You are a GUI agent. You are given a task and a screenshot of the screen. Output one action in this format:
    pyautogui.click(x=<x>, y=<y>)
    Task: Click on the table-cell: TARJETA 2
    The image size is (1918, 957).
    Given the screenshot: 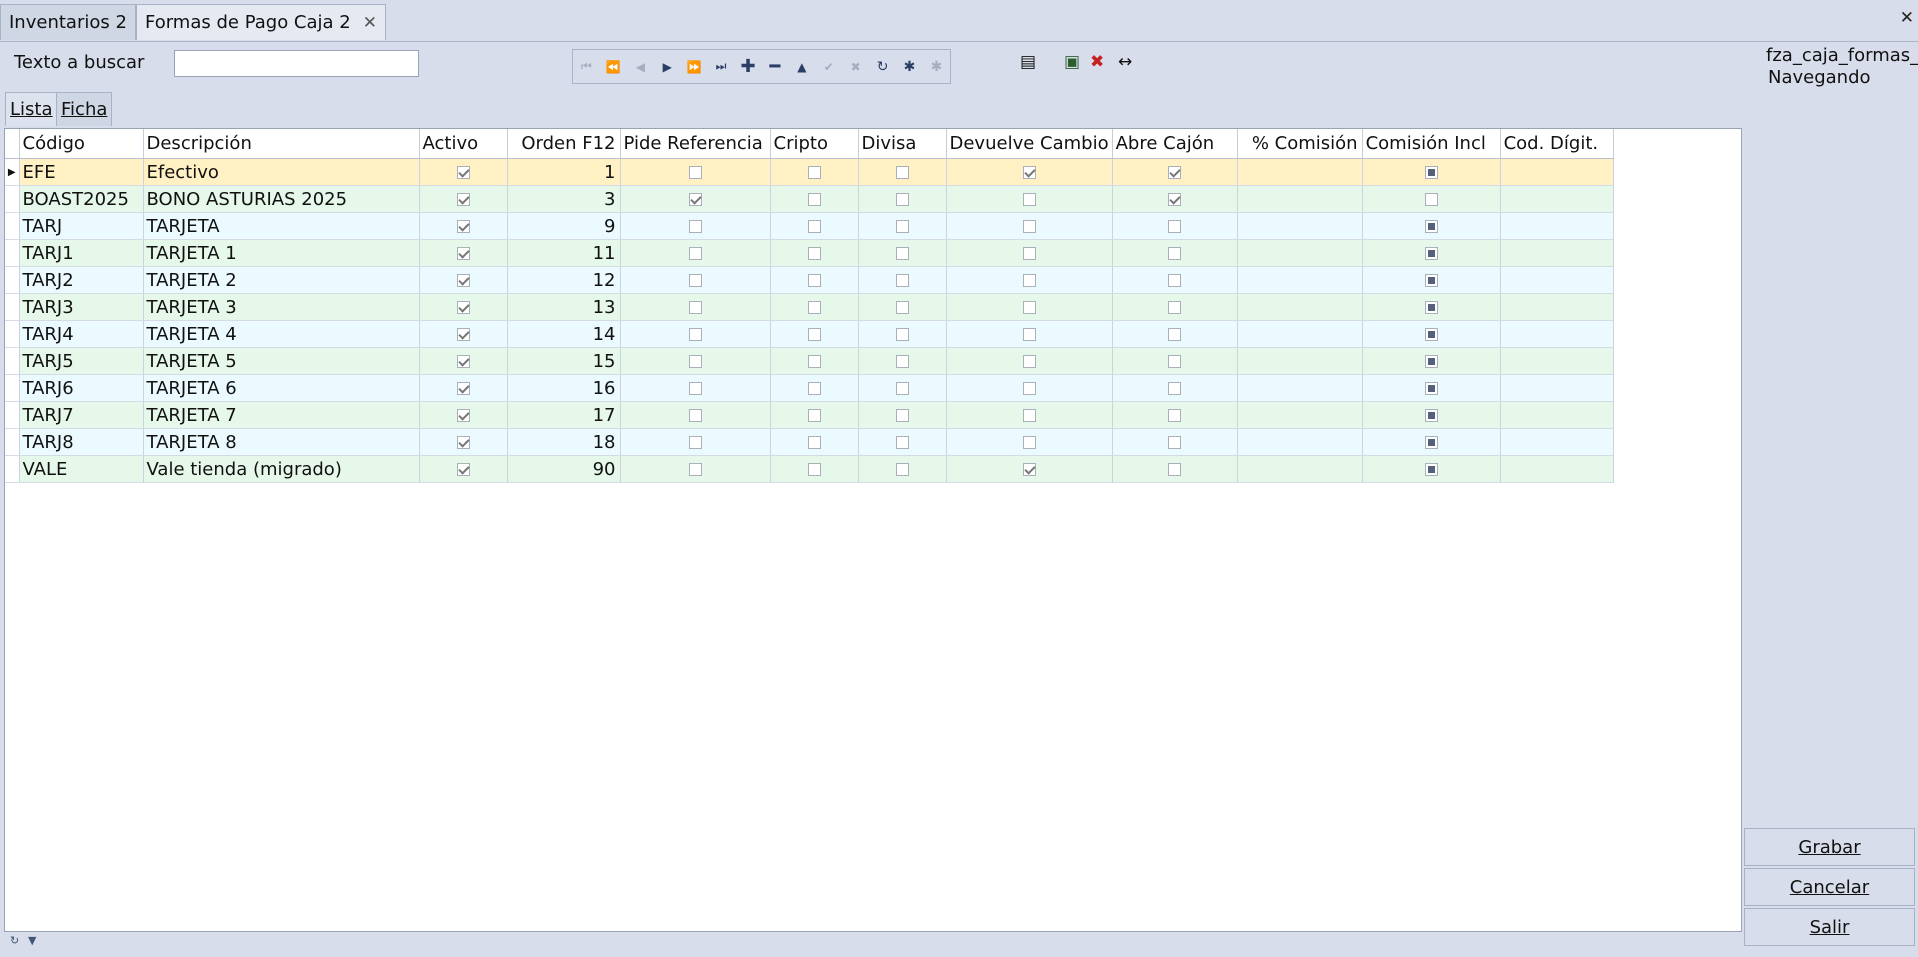 What is the action you would take?
    pyautogui.click(x=281, y=280)
    